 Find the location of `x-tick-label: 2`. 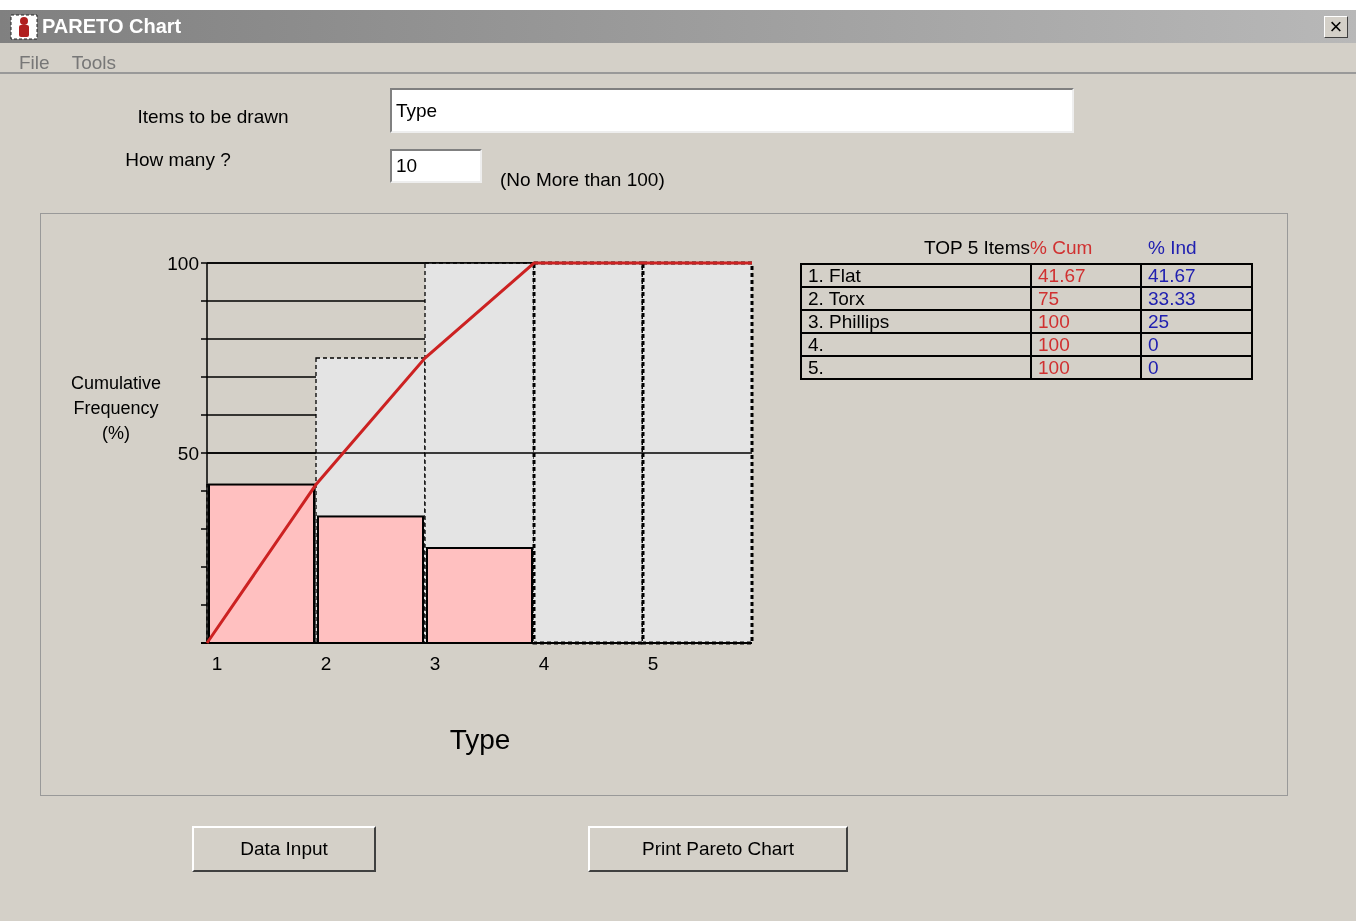

x-tick-label: 2 is located at coordinates (326, 663).